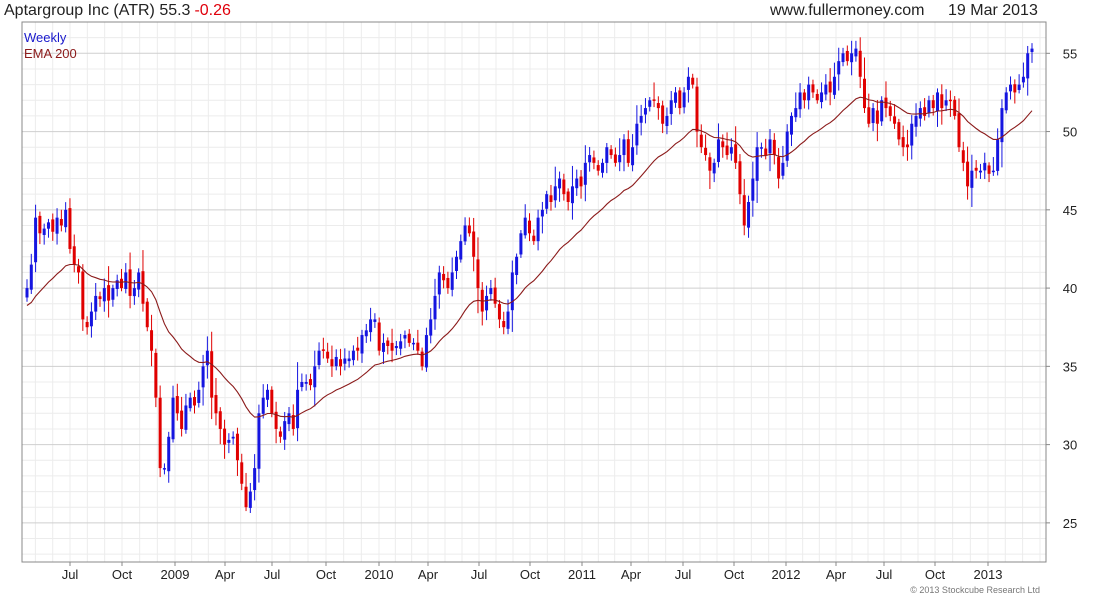 The image size is (1100, 600). I want to click on x-tick-label: 2010, so click(379, 574).